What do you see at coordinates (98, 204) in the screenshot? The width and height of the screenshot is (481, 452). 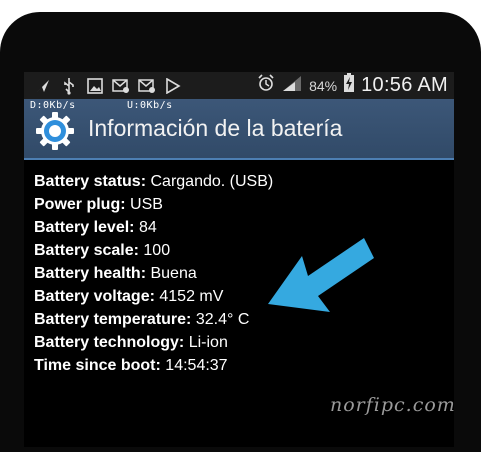 I see `info-row-power-plug: Power plug: USB` at bounding box center [98, 204].